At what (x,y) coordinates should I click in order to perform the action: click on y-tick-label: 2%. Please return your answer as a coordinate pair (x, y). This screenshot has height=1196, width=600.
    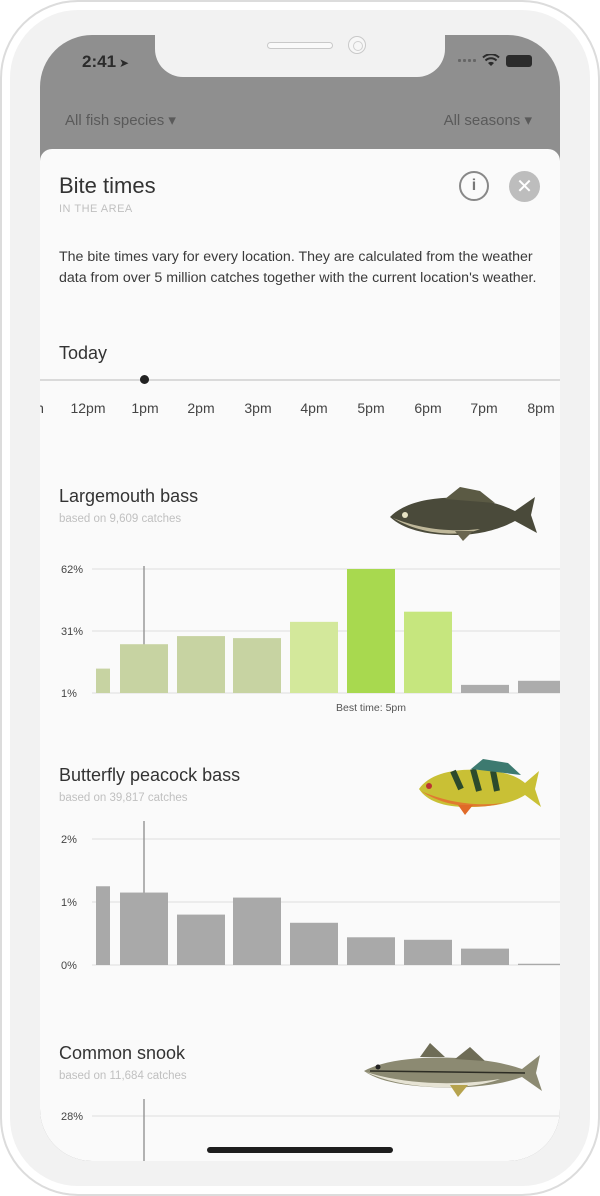
    Looking at the image, I should click on (69, 840).